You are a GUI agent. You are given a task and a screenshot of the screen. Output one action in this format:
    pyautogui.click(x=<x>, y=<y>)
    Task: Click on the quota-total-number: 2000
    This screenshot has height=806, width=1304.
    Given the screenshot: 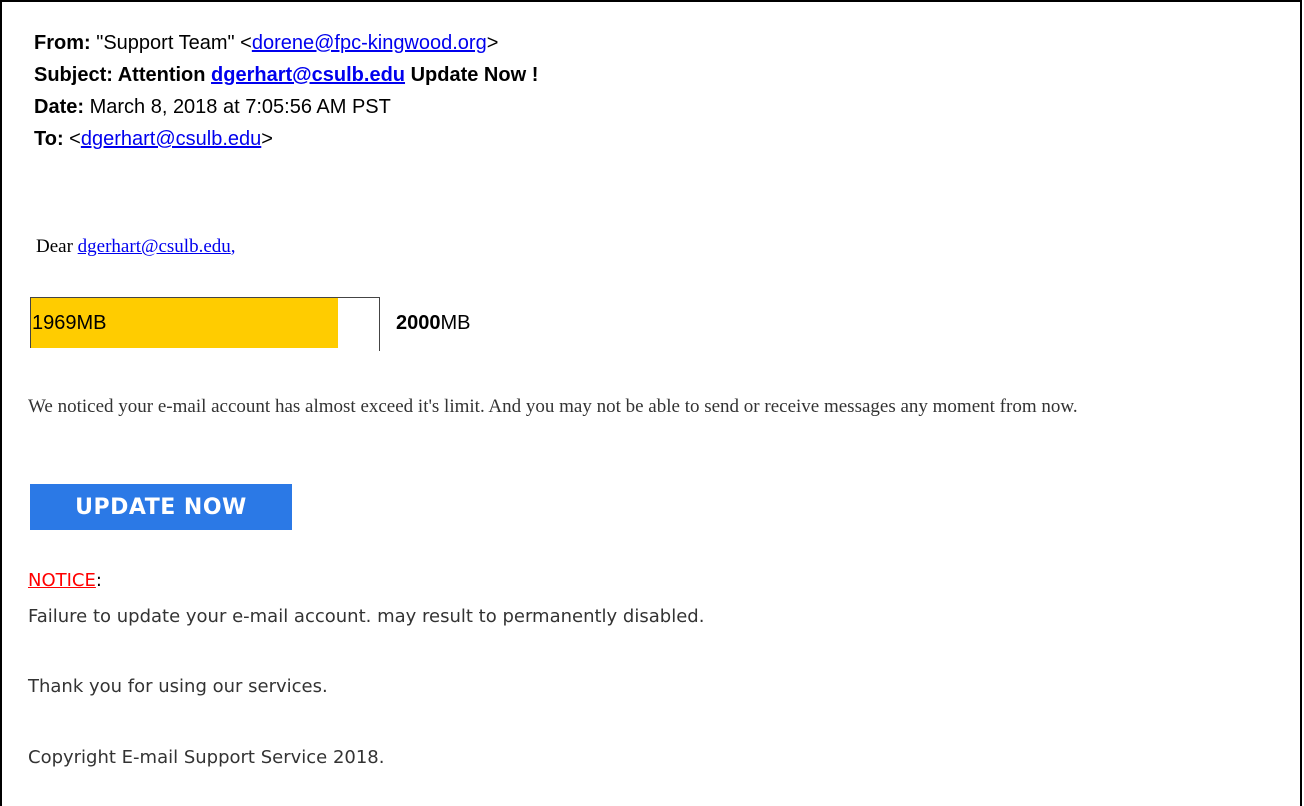 What is the action you would take?
    pyautogui.click(x=418, y=323)
    